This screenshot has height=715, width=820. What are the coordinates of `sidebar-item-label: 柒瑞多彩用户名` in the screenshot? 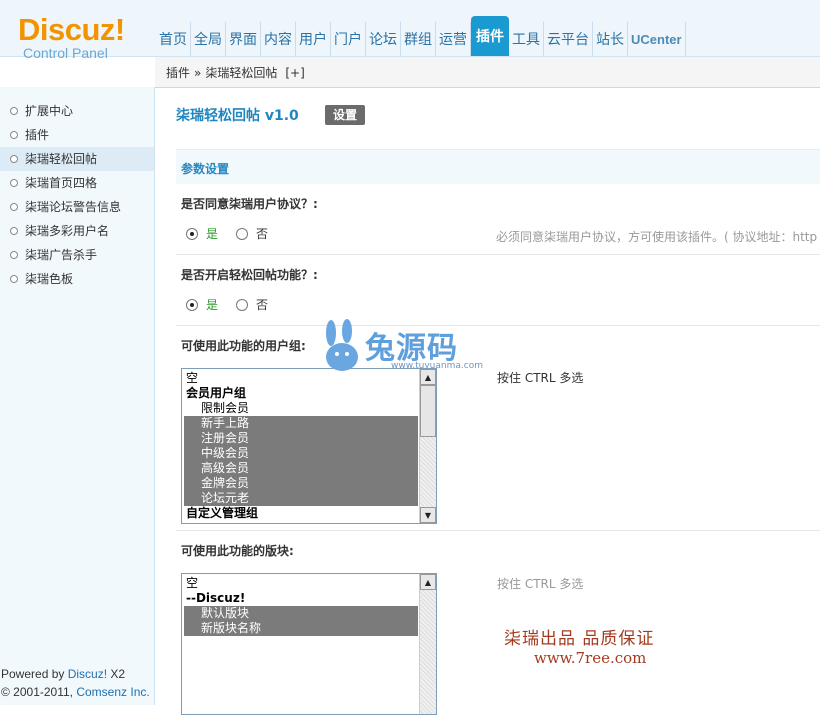 It's located at (67, 231).